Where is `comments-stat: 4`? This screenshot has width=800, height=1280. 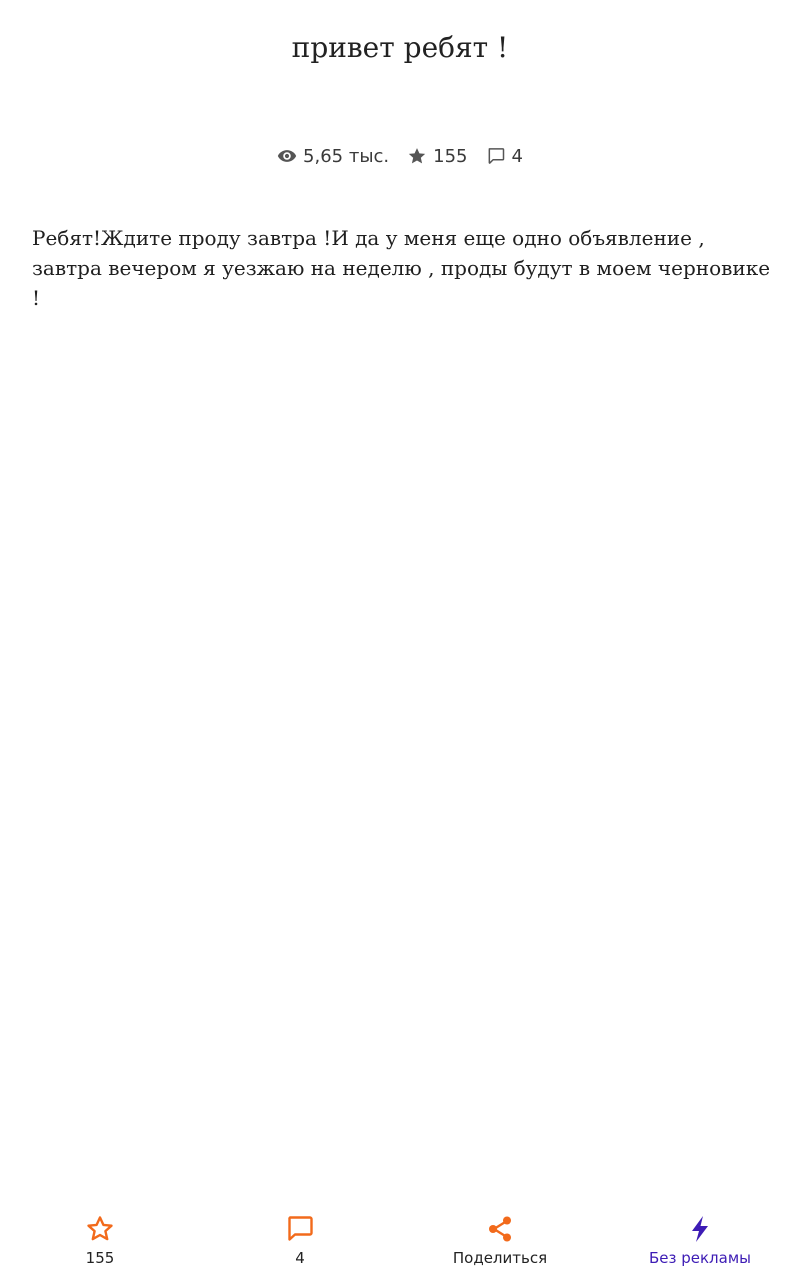
comments-stat: 4 is located at coordinates (504, 156).